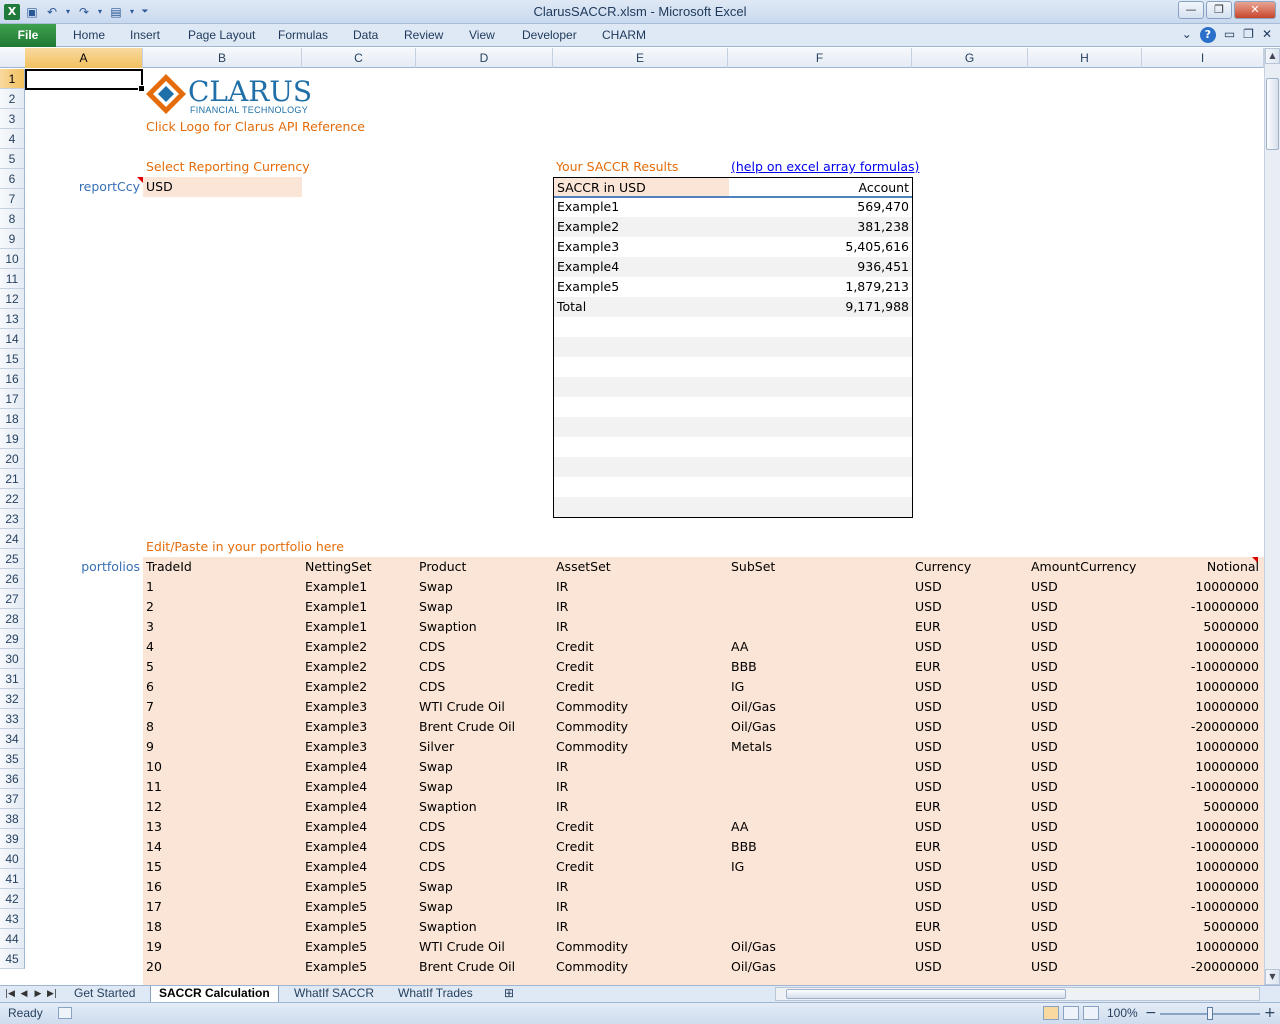  What do you see at coordinates (1202, 787) in the screenshot?
I see `portfolio-cell: -10000000` at bounding box center [1202, 787].